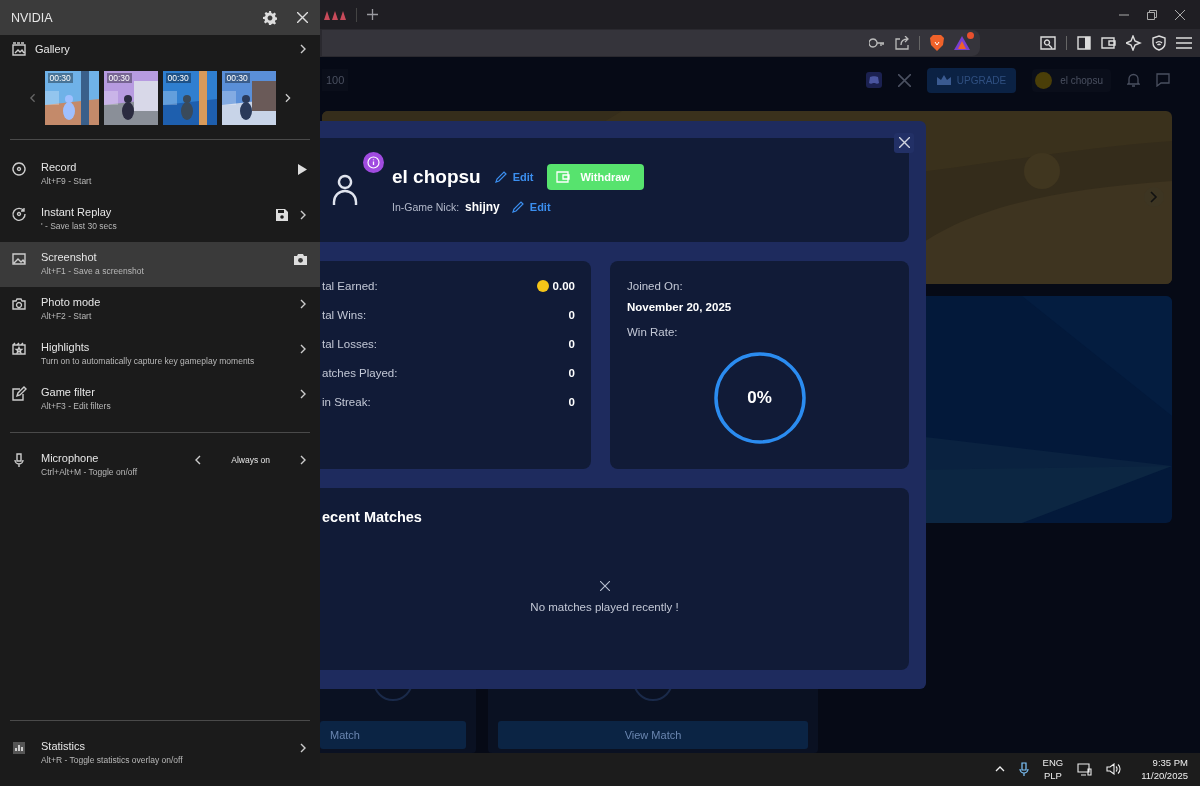 The image size is (1200, 786). Describe the element at coordinates (345, 189) in the screenshot. I see `user-icon` at that location.